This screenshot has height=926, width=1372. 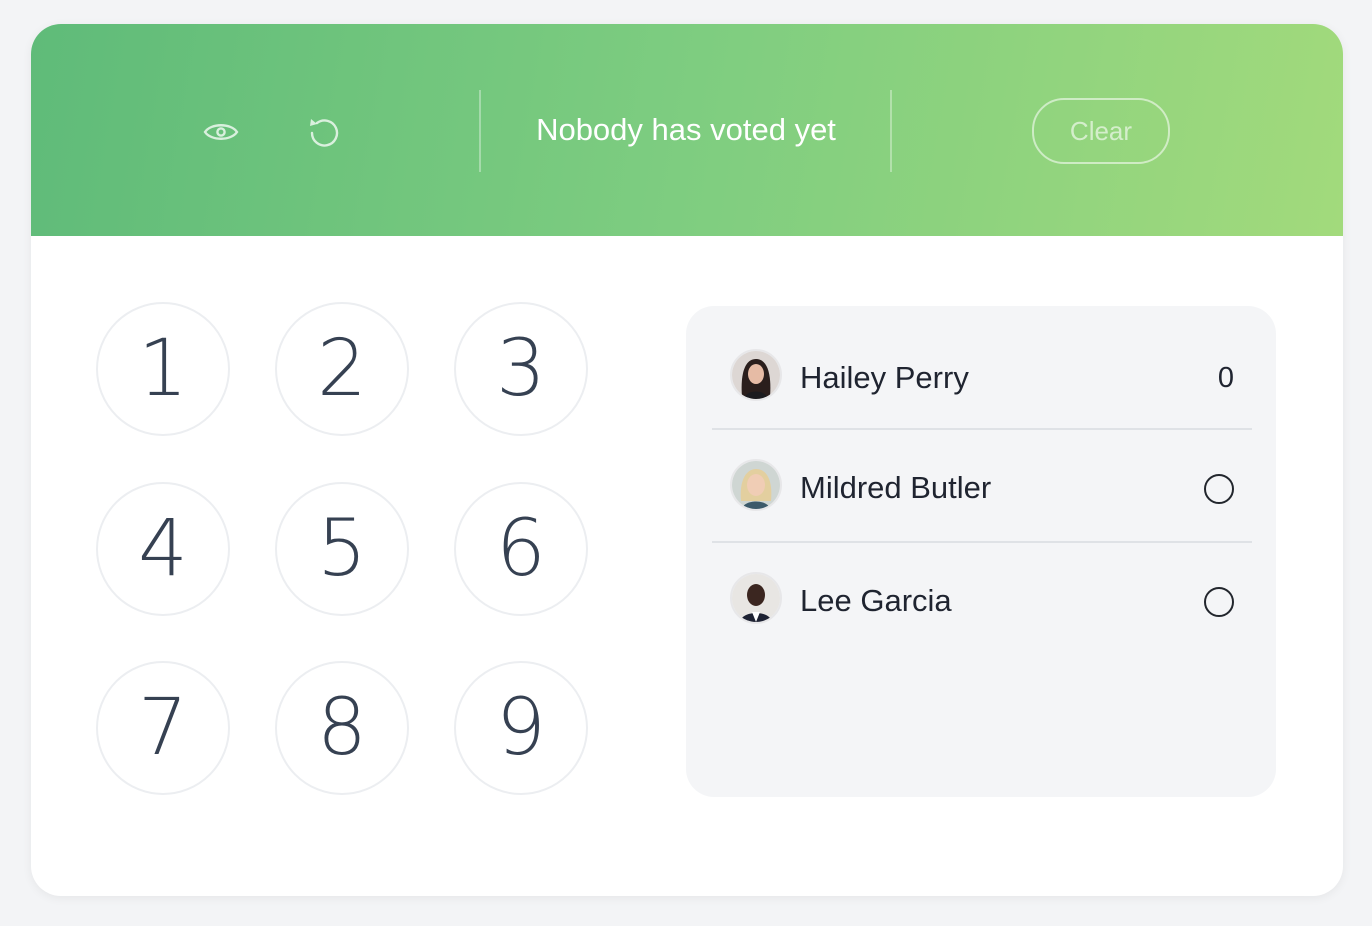 I want to click on voter-row: Mildred Butler, so click(x=982, y=486).